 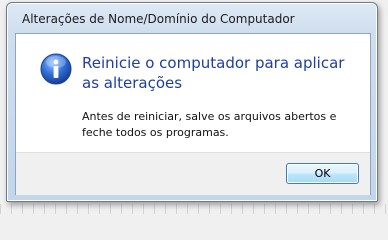 I want to click on title-bar: Alterações de Nome/Domínio do Computador, so click(x=192, y=18).